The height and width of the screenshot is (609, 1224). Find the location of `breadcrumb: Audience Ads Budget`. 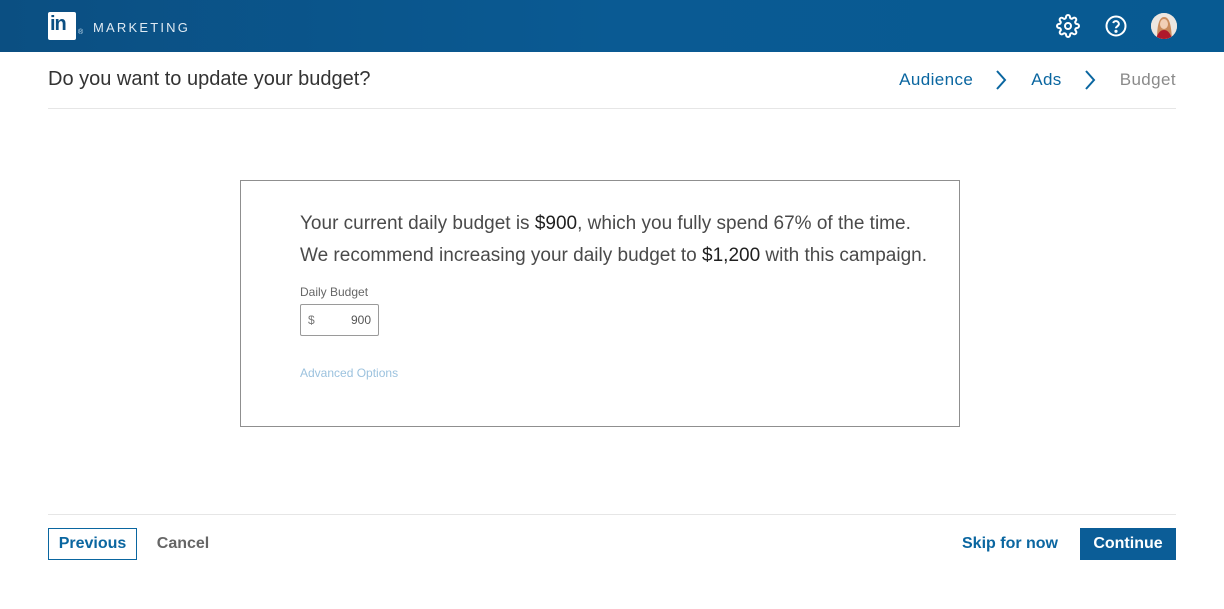

breadcrumb: Audience Ads Budget is located at coordinates (1037, 80).